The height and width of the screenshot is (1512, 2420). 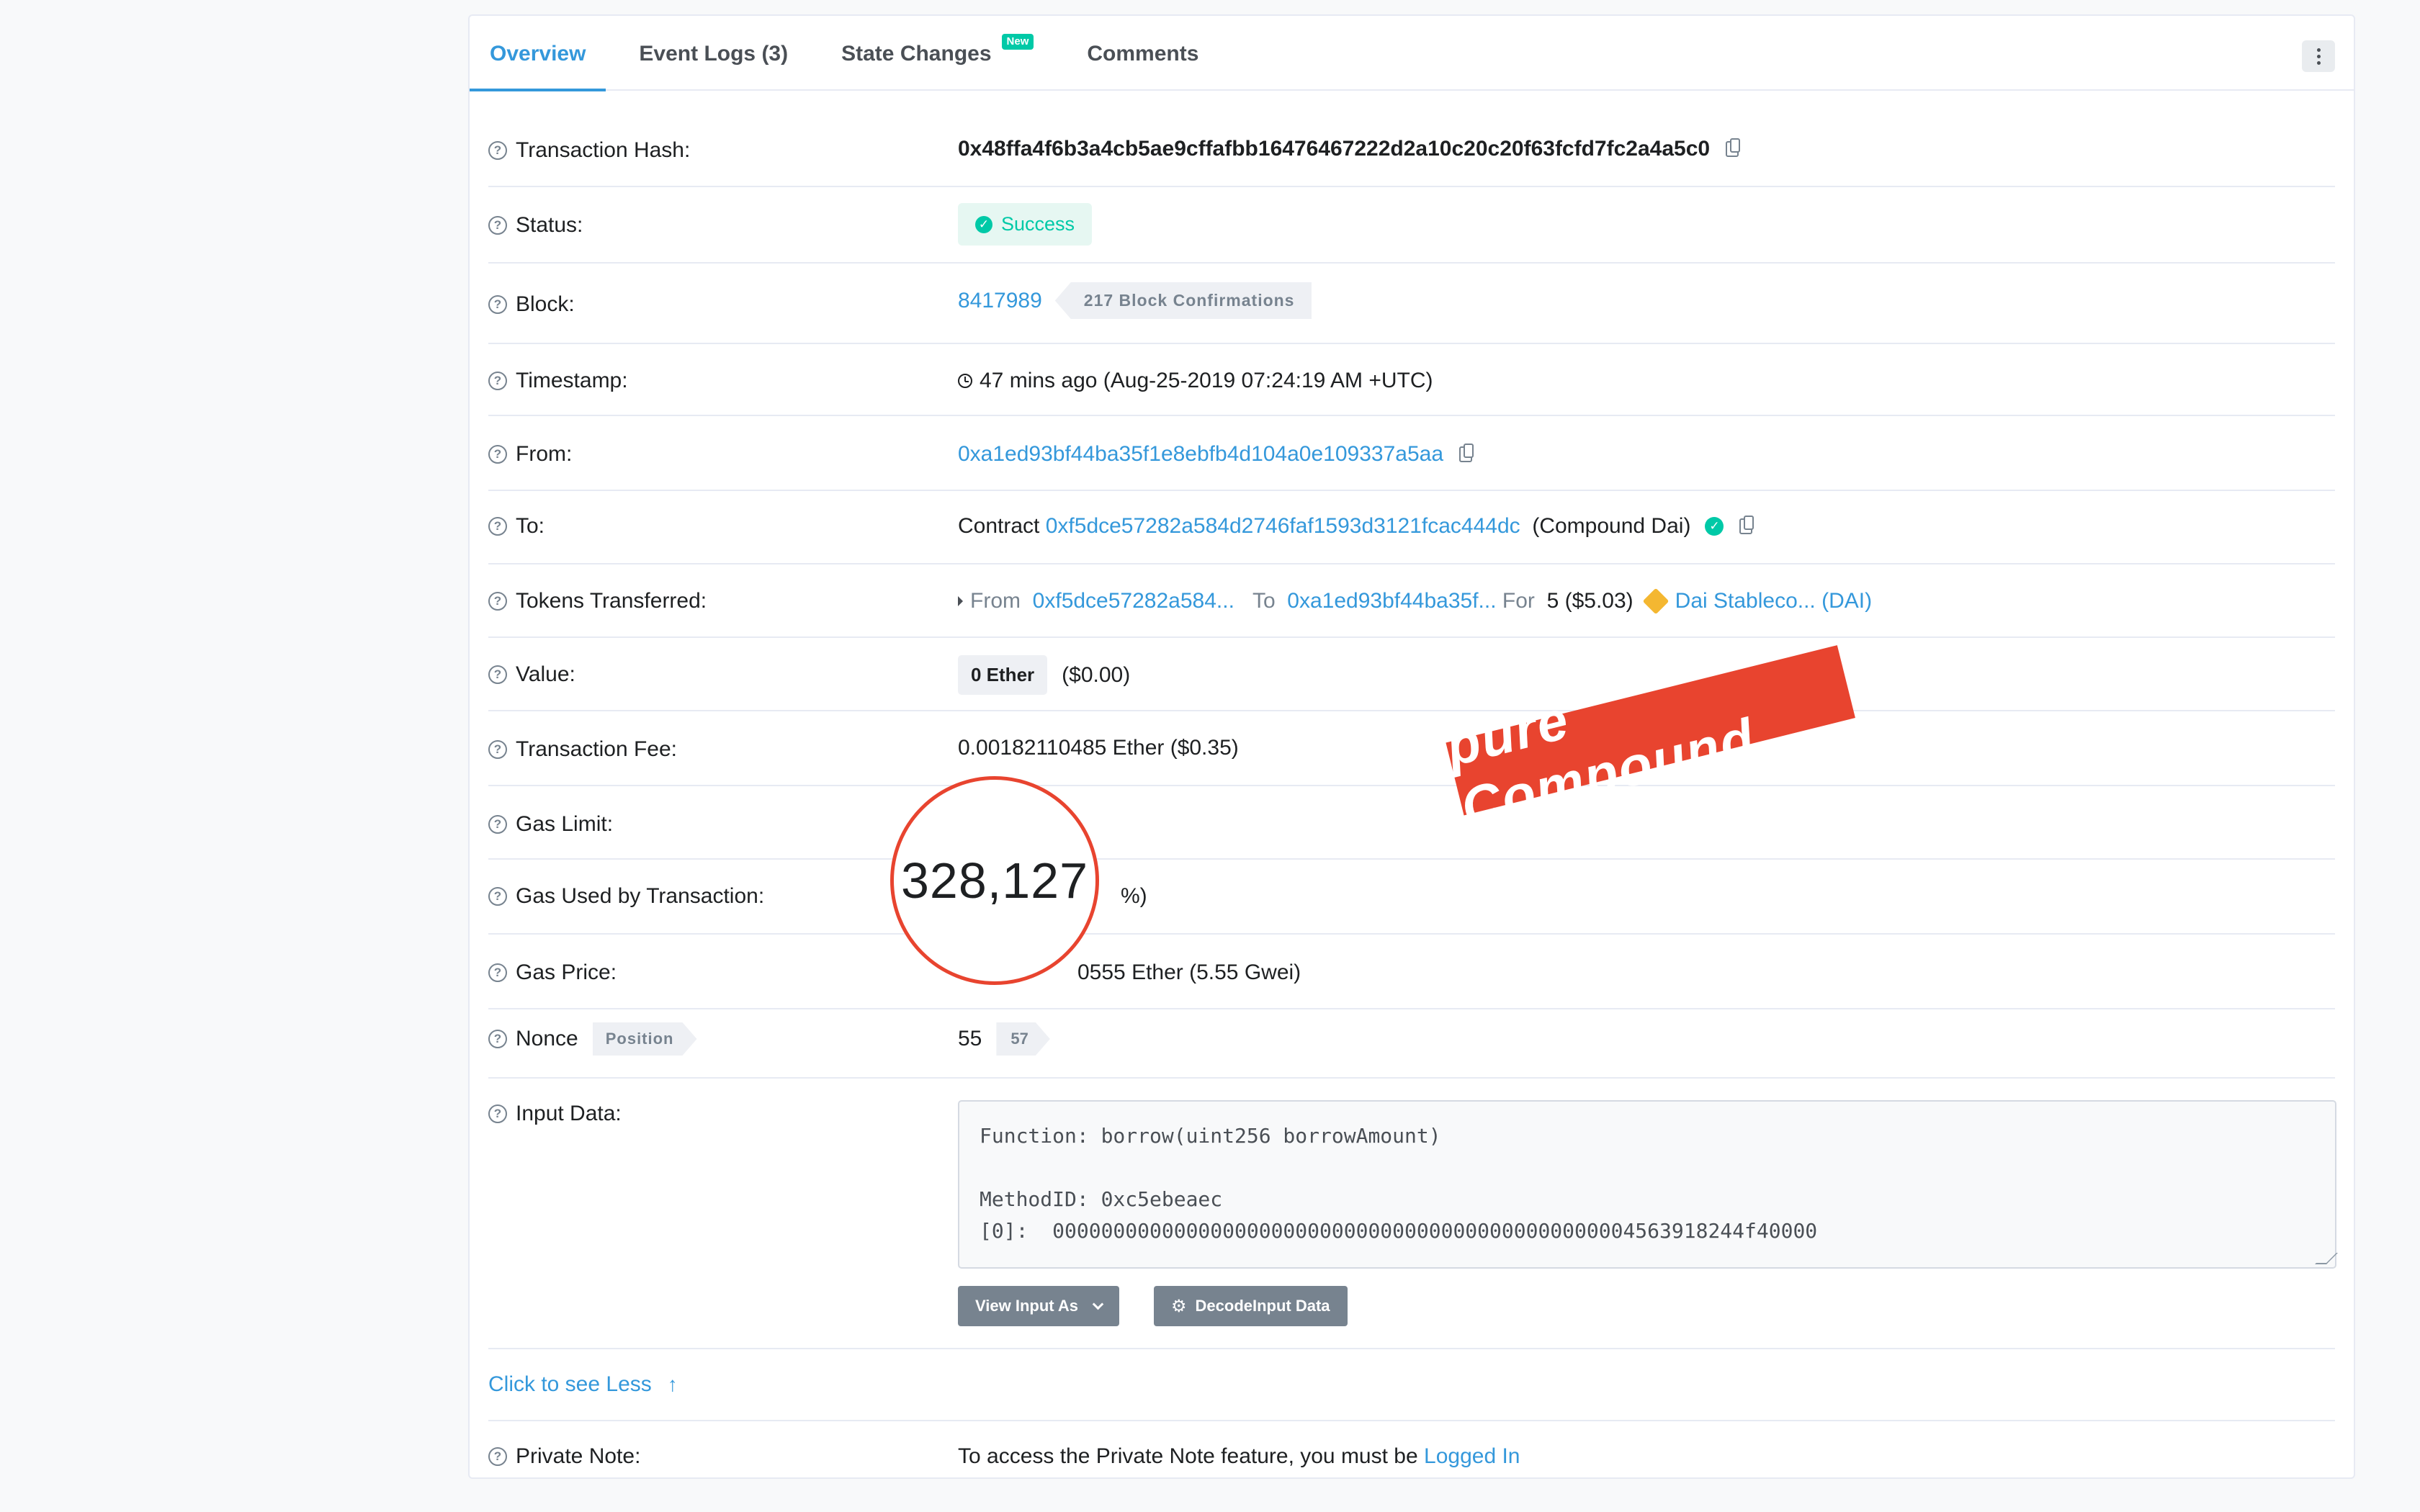 I want to click on new-badge: New, so click(x=1017, y=42).